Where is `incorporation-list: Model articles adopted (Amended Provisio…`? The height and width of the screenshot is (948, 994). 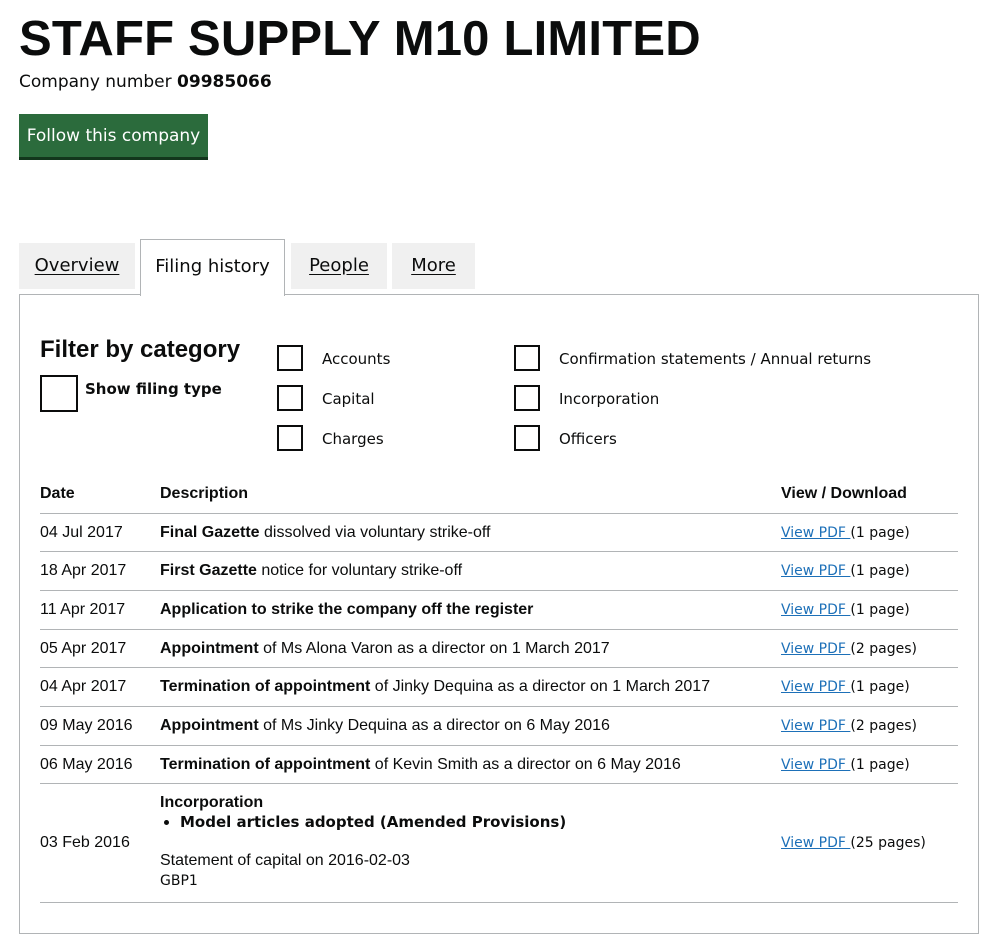
incorporation-list: Model articles adopted (Amended Provisio… is located at coordinates (363, 822).